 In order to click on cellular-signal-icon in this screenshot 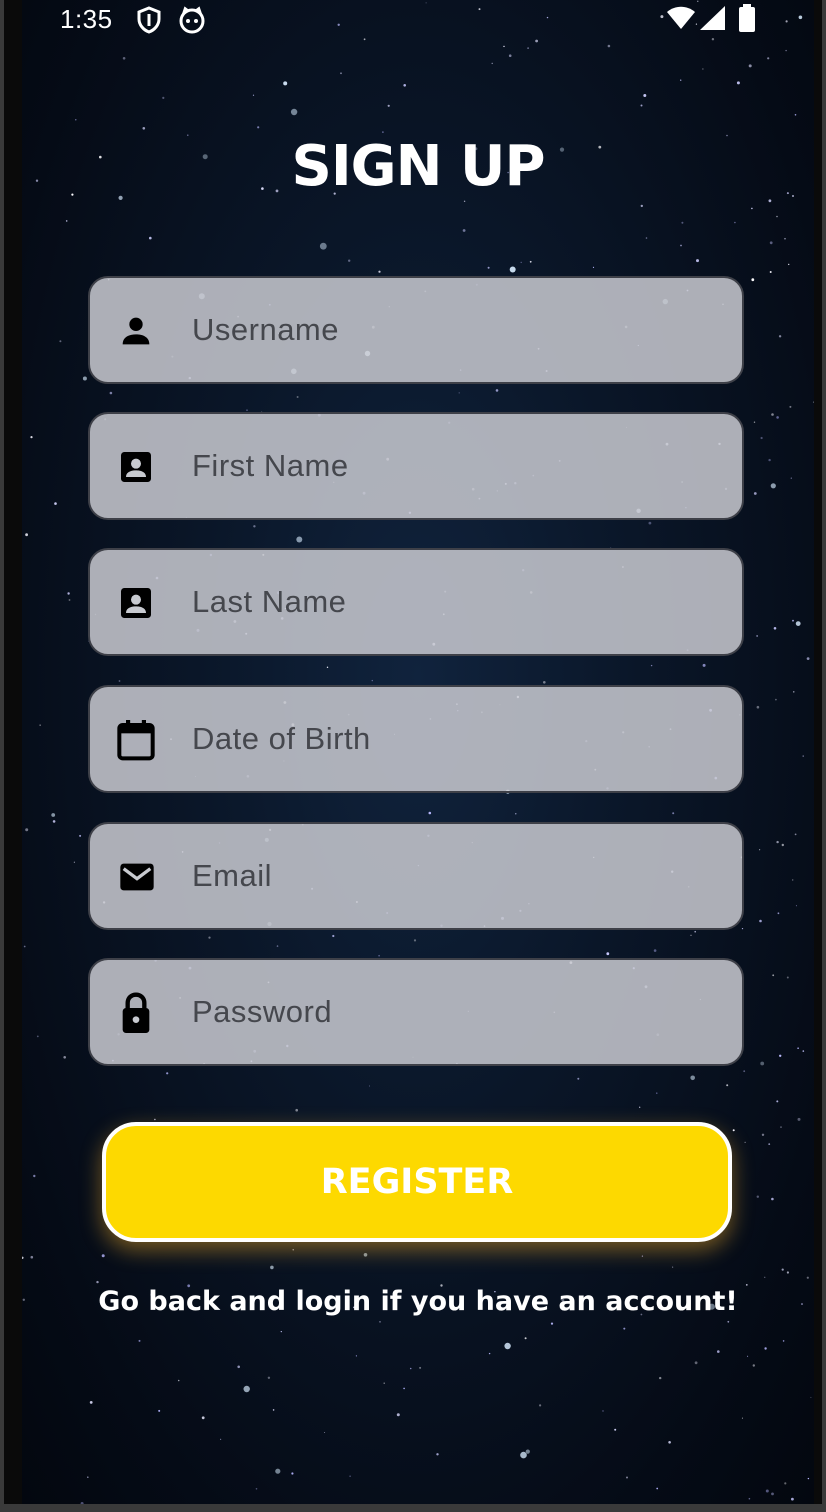, I will do `click(713, 20)`.